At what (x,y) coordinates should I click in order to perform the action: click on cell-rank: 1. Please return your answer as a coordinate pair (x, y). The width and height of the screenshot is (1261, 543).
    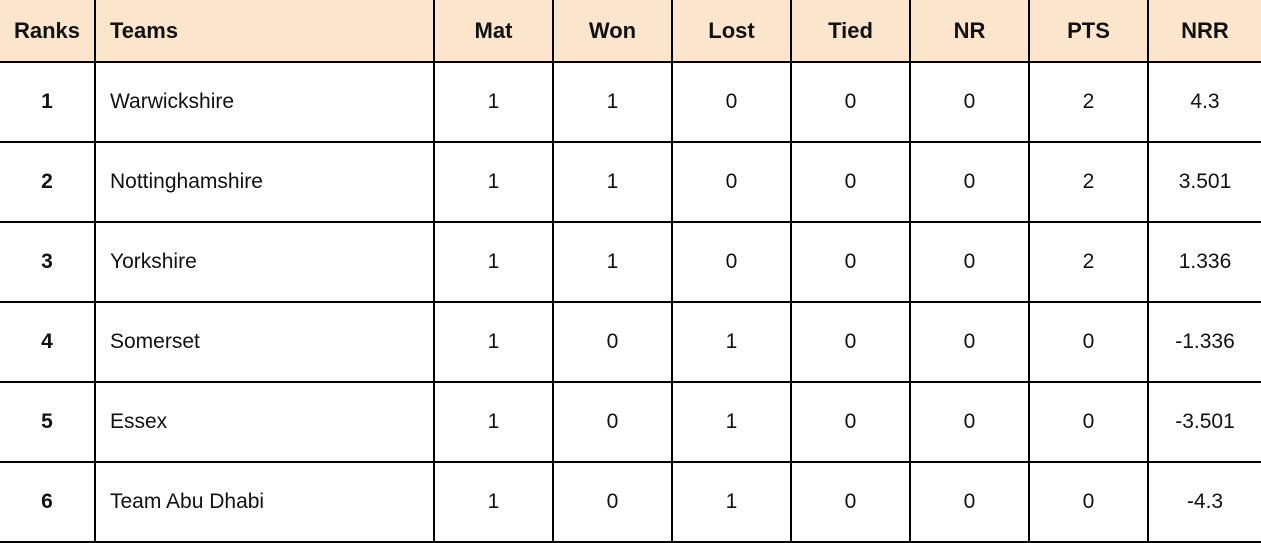
    Looking at the image, I should click on (48, 102).